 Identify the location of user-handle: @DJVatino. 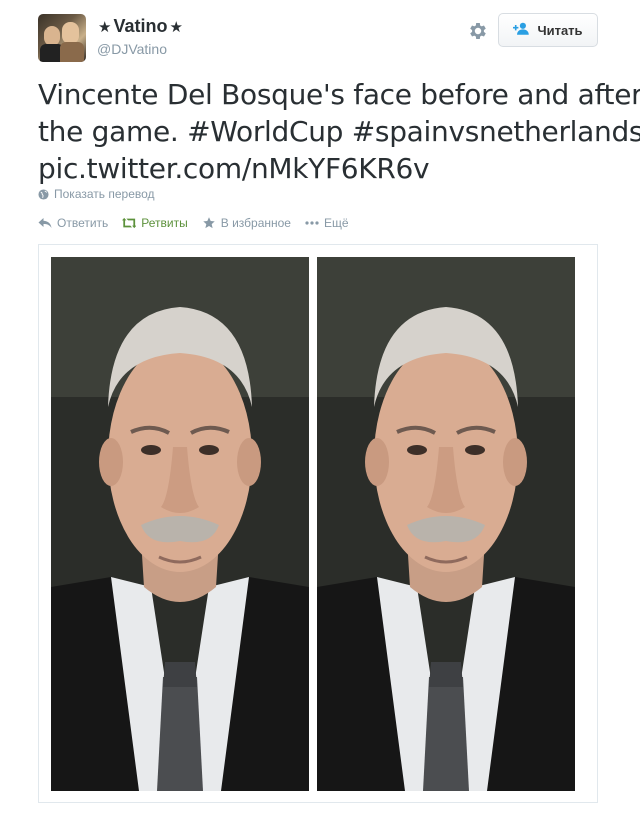
(132, 49).